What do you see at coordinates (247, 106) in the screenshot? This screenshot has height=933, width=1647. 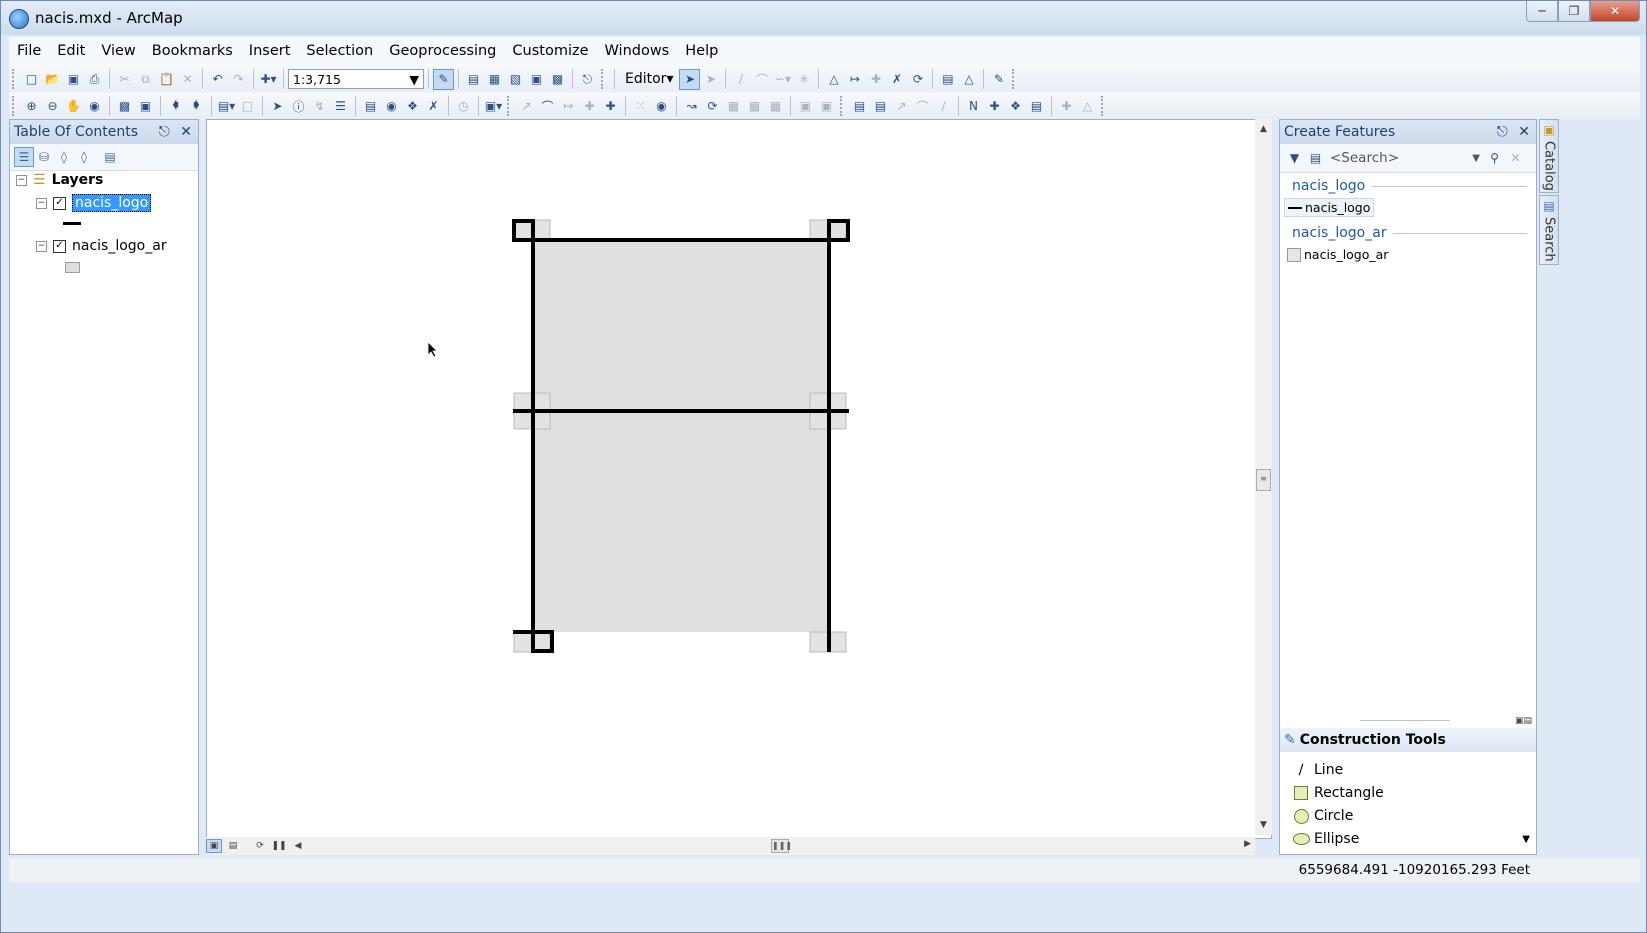 I see `clear-selection-button: □` at bounding box center [247, 106].